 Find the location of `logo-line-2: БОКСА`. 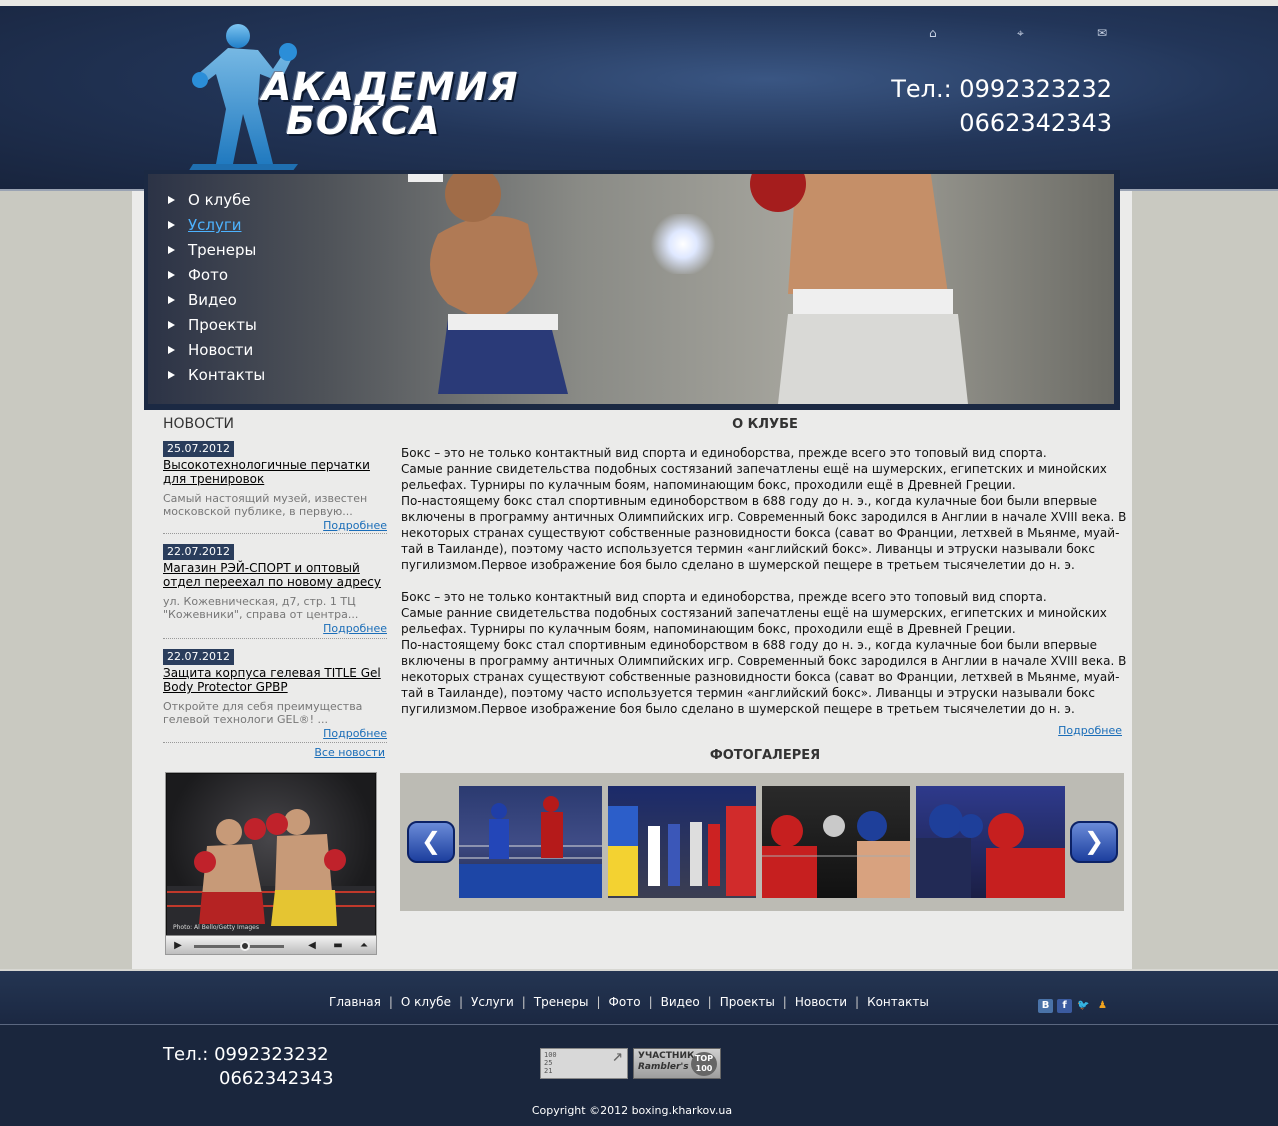

logo-line-2: БОКСА is located at coordinates (363, 121).